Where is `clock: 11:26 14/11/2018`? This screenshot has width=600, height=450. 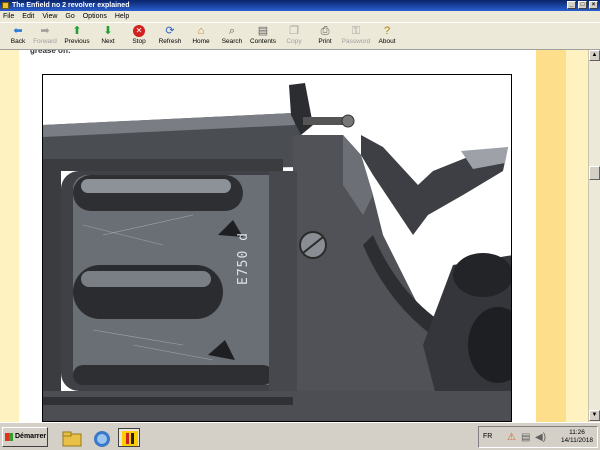 clock: 11:26 14/11/2018 is located at coordinates (577, 437).